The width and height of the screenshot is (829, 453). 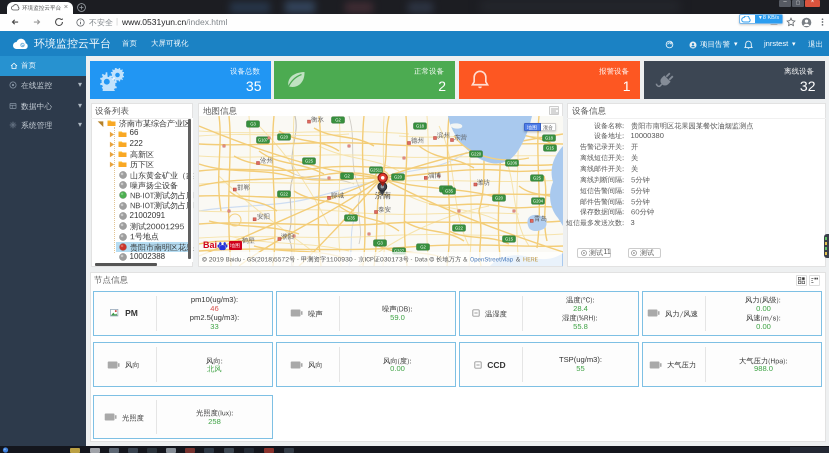 I want to click on svg-text: G204, so click(x=537, y=201).